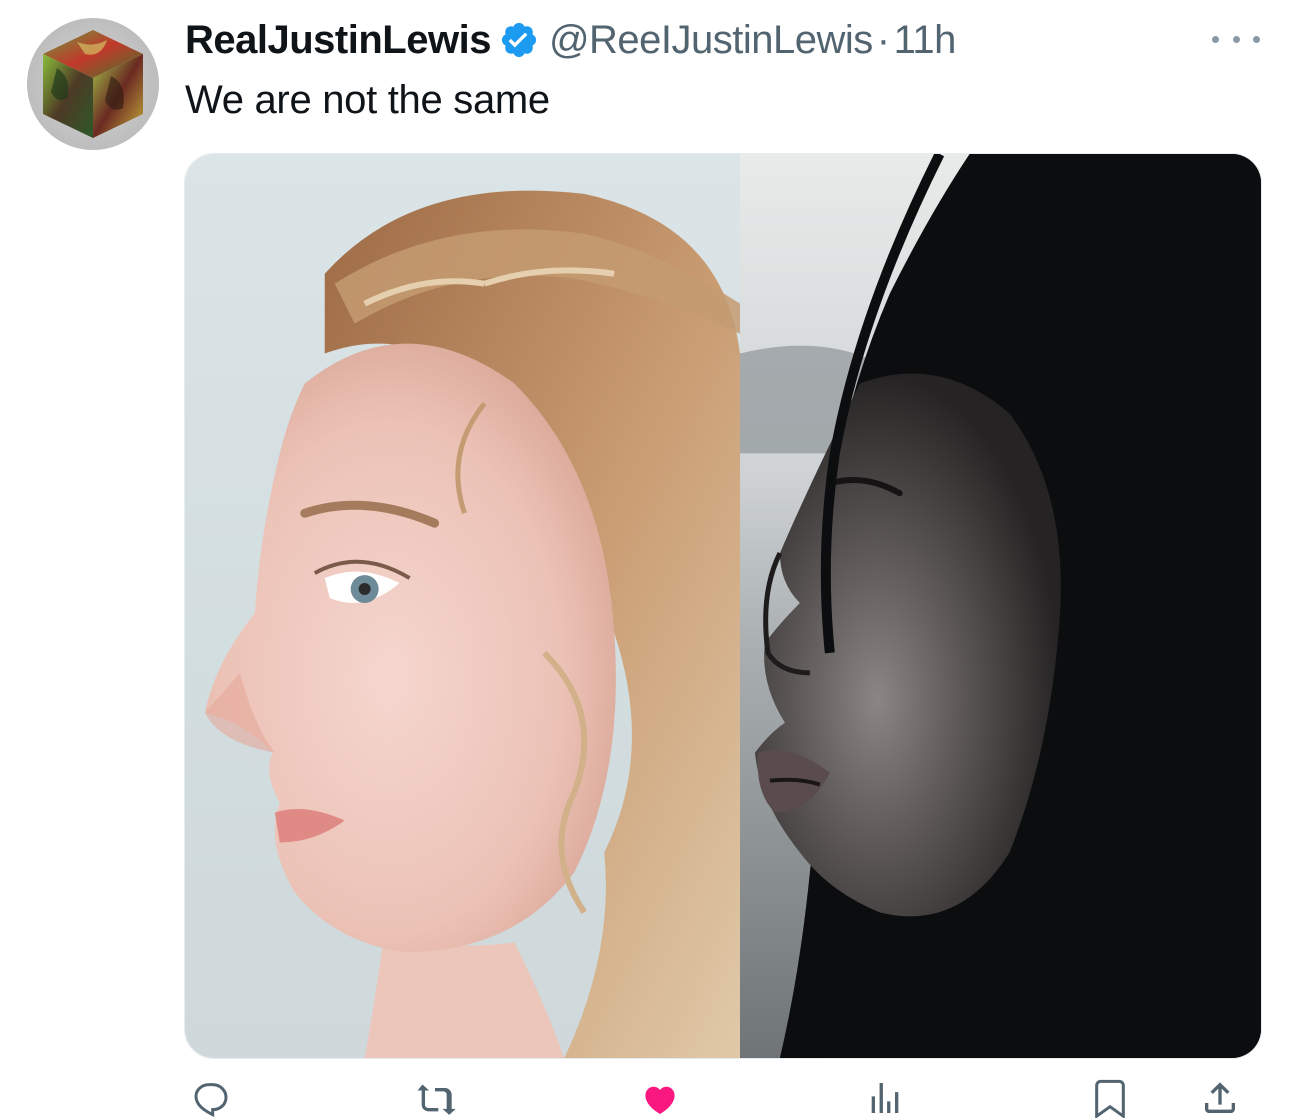  What do you see at coordinates (1236, 39) in the screenshot?
I see `more-options-icon` at bounding box center [1236, 39].